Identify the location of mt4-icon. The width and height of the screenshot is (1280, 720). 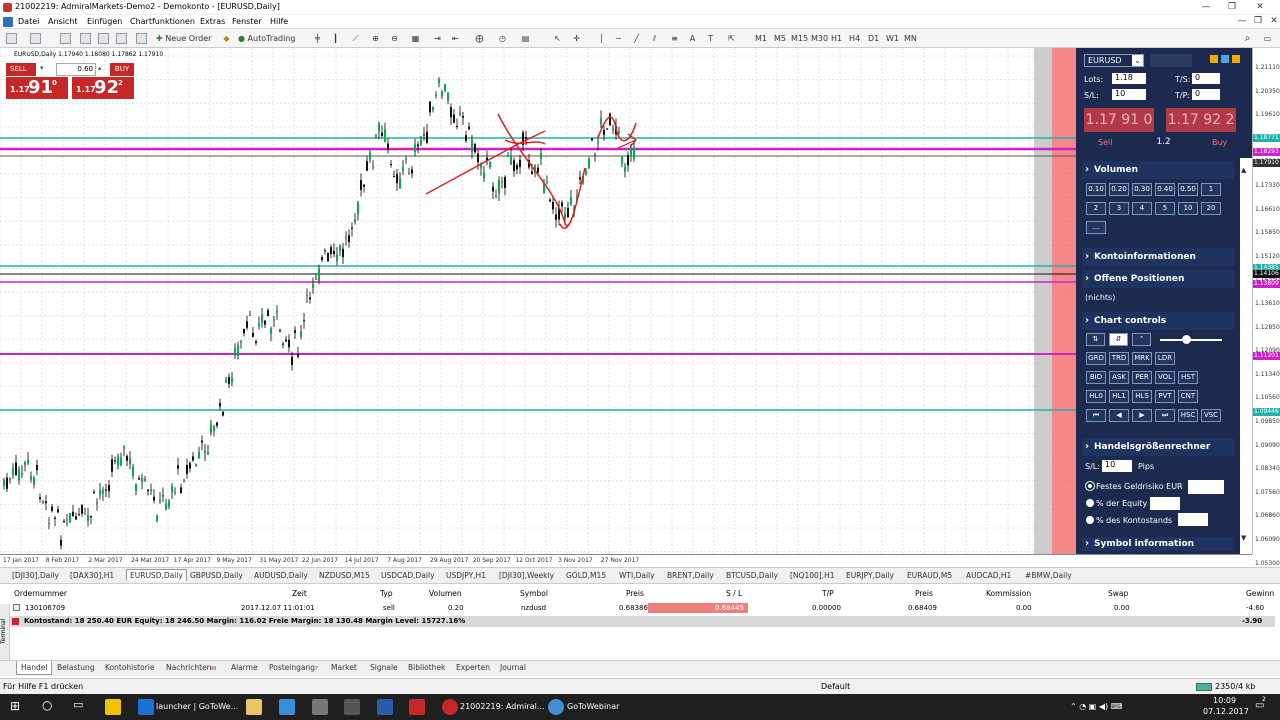
(450, 707).